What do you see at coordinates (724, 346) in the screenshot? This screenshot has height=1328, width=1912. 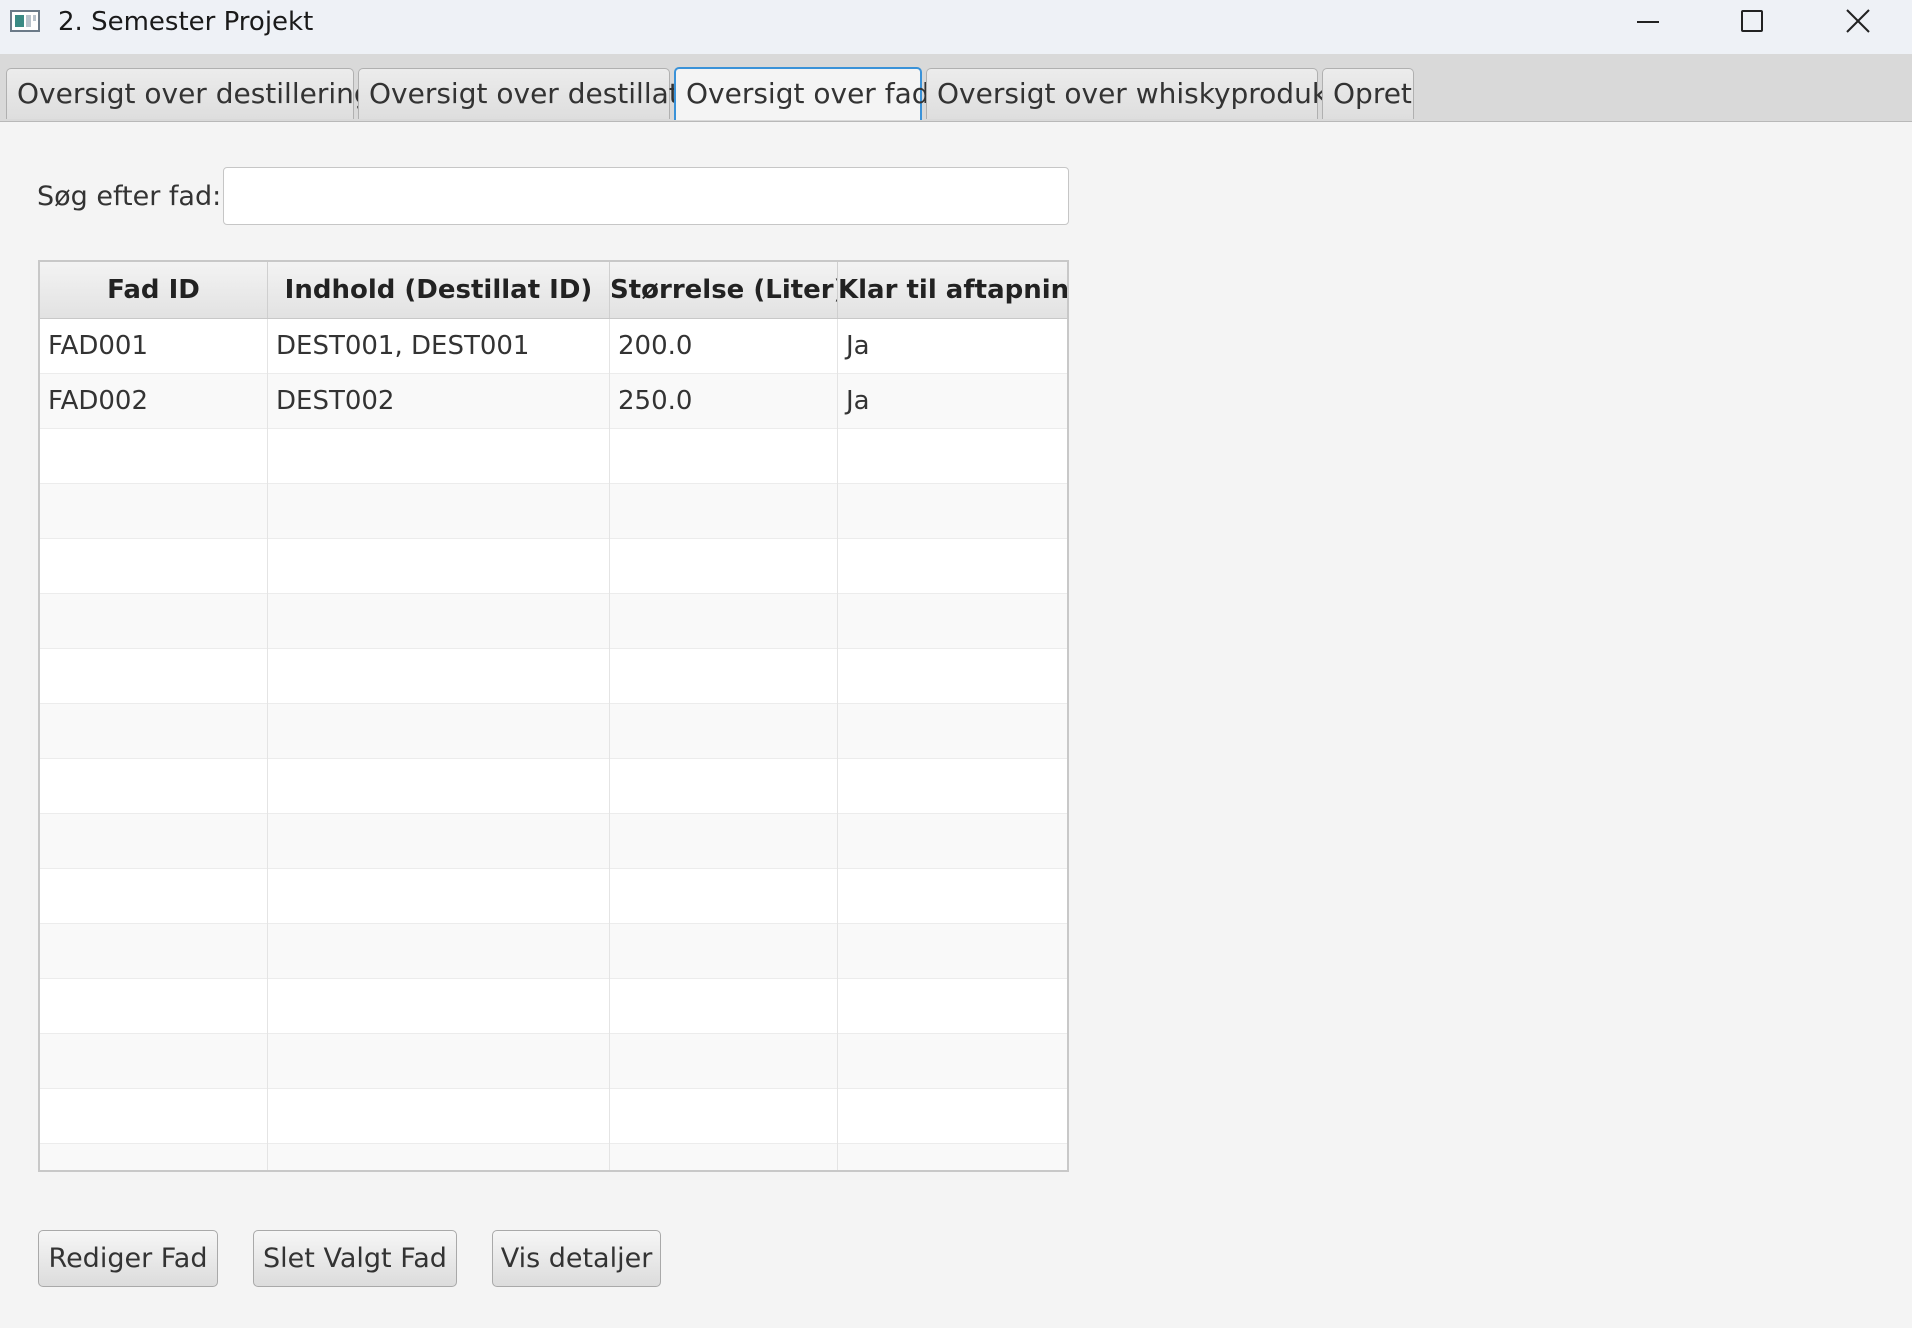 I see `table-cell: 200.0` at bounding box center [724, 346].